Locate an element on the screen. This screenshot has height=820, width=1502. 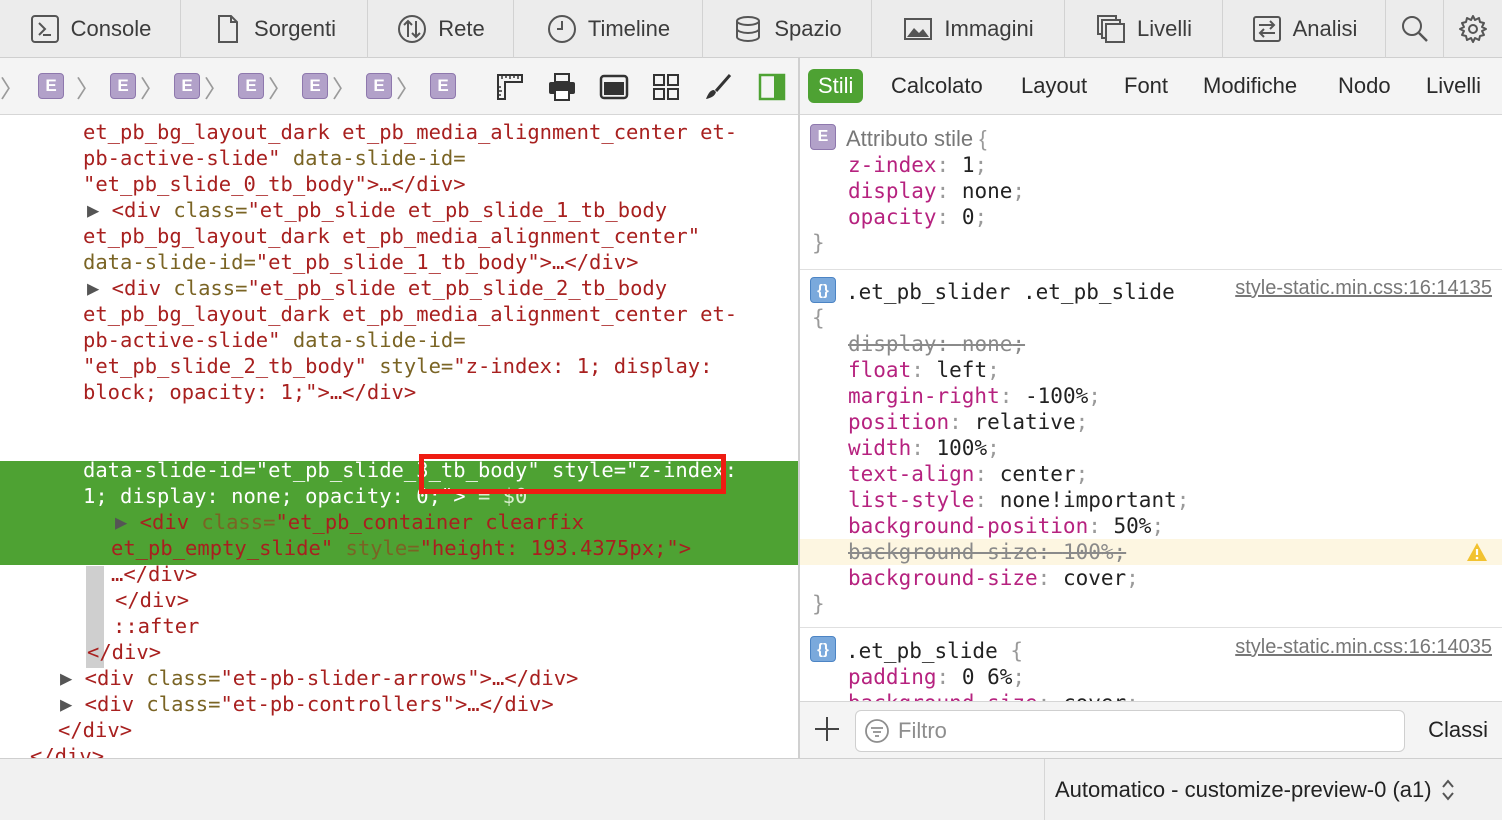
tab-spazio: Spazio is located at coordinates (787, 29).